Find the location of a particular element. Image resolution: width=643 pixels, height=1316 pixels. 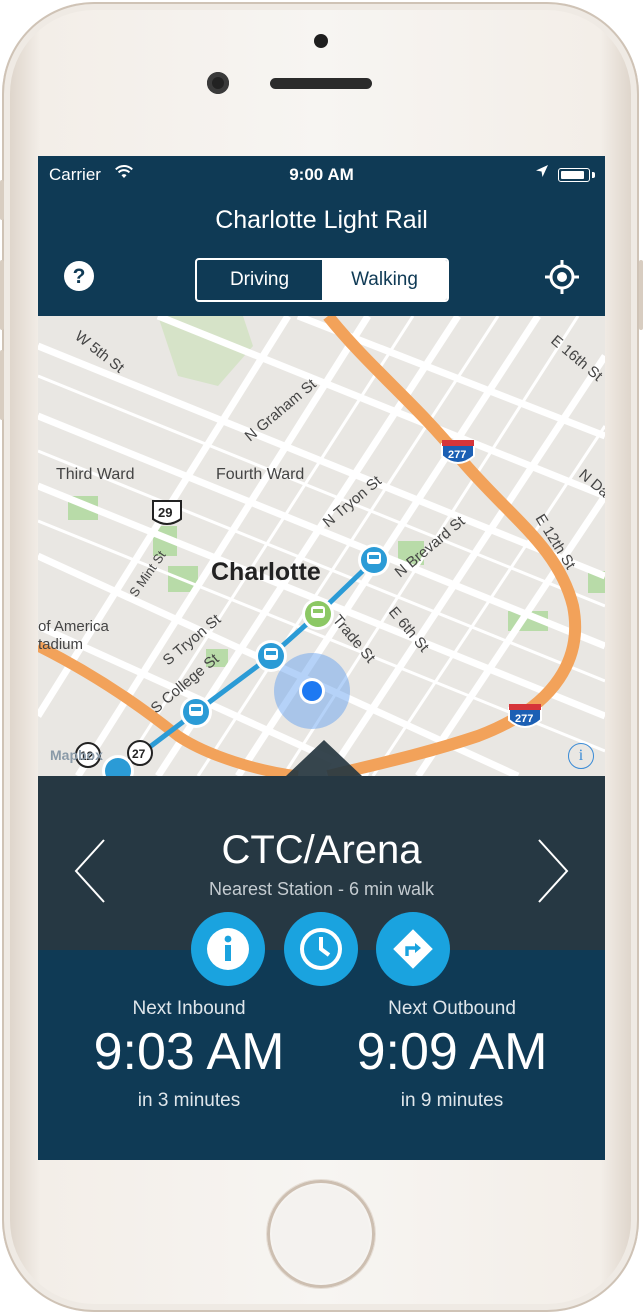

city-label: Charlotte is located at coordinates (266, 572).